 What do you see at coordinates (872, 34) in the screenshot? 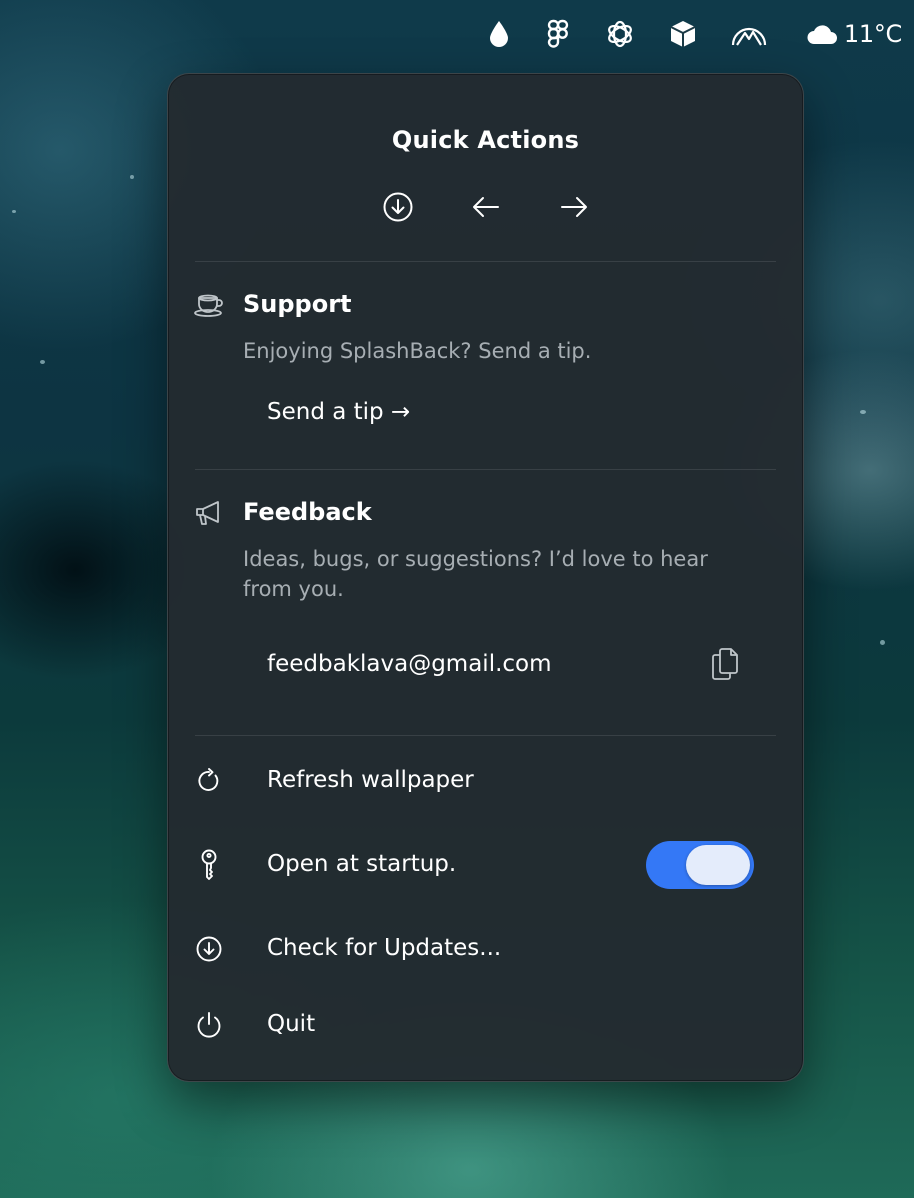
I see `temperature-label: 11°C` at bounding box center [872, 34].